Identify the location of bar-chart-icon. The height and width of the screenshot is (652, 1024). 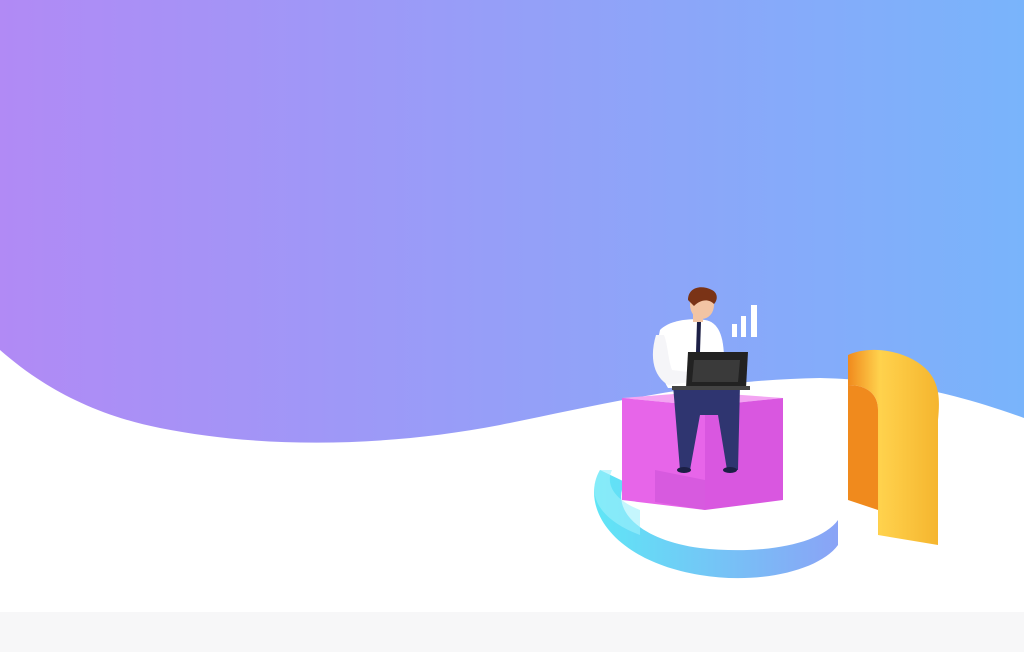
(744, 321).